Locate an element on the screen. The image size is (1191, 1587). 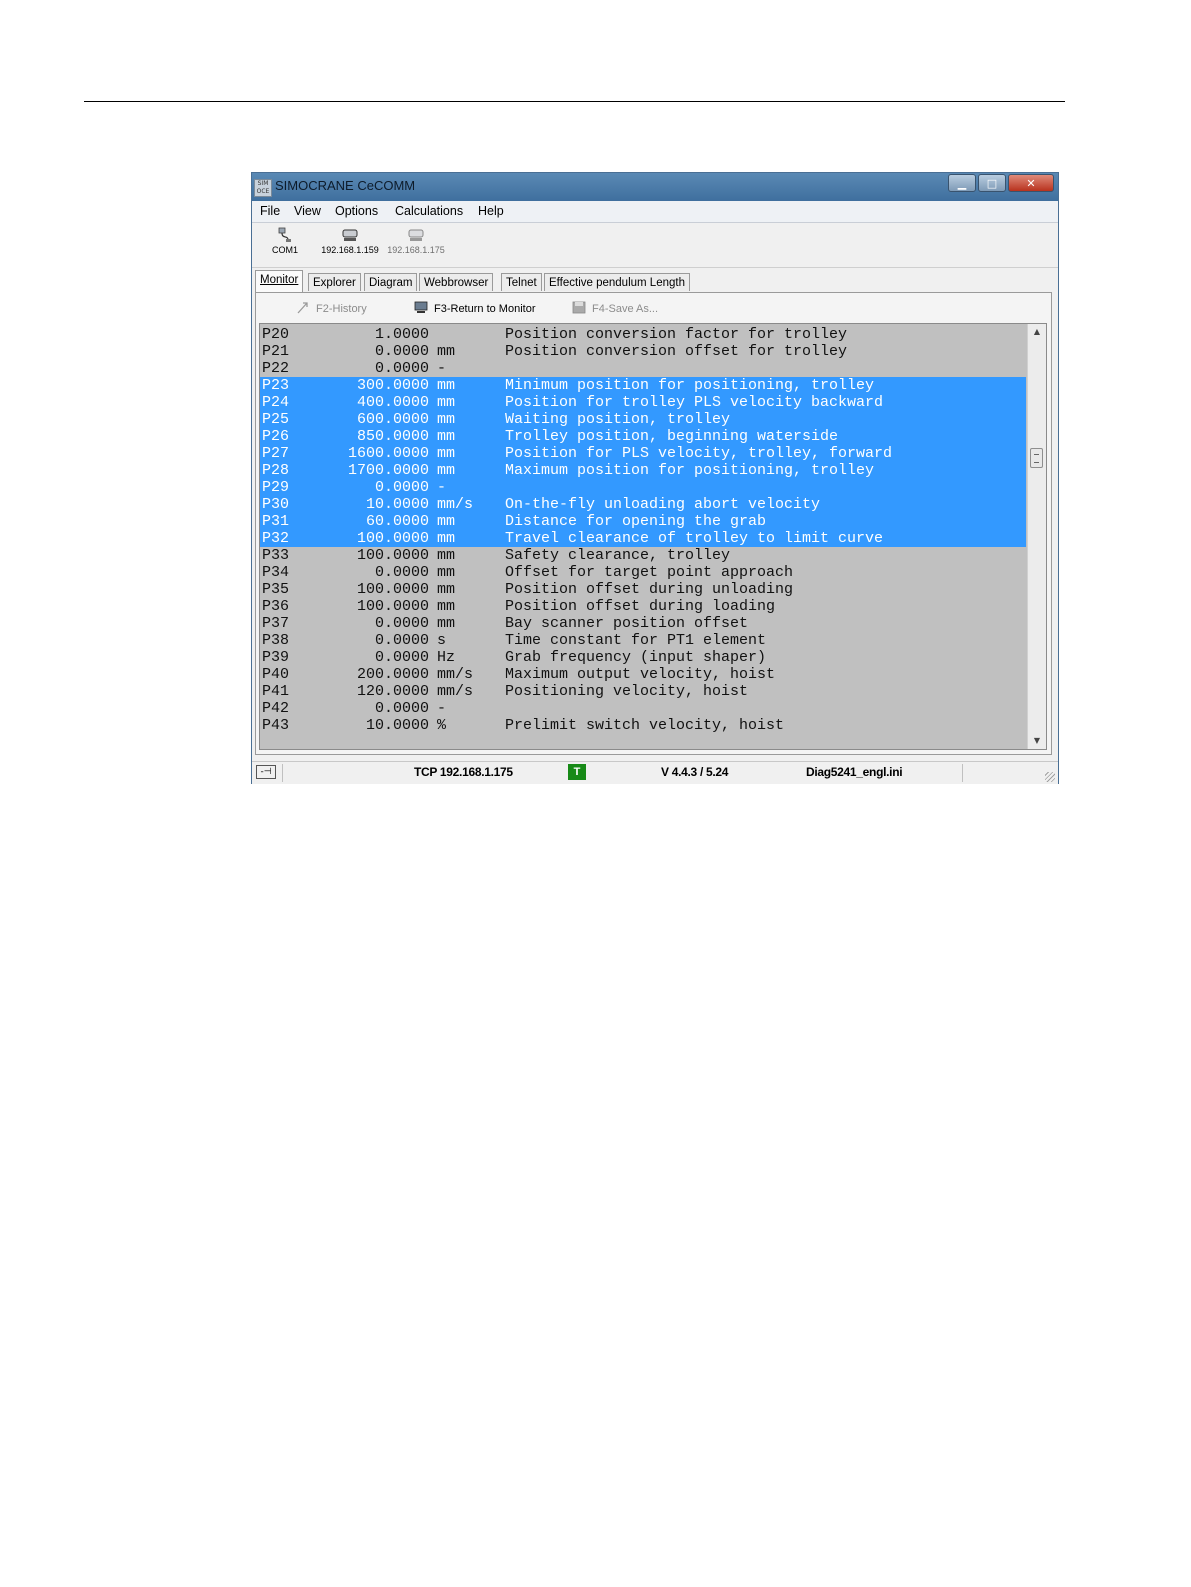
network-device-icon is located at coordinates (416, 235).